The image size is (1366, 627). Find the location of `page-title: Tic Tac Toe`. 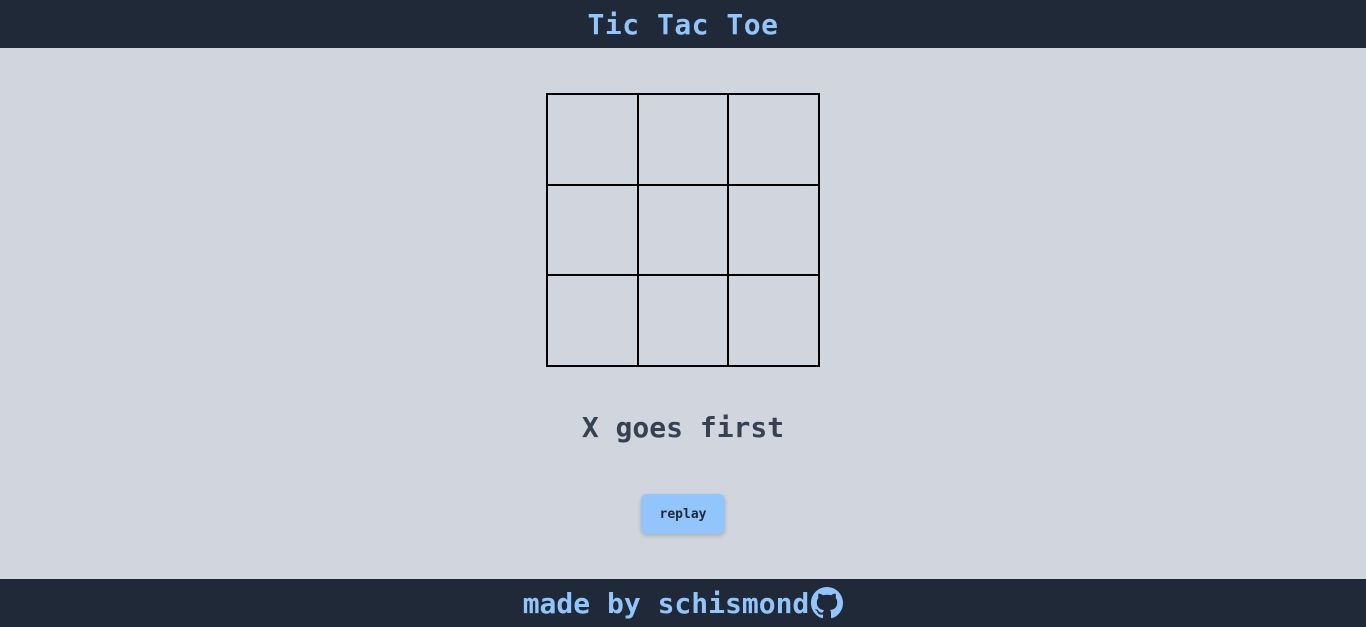

page-title: Tic Tac Toe is located at coordinates (683, 24).